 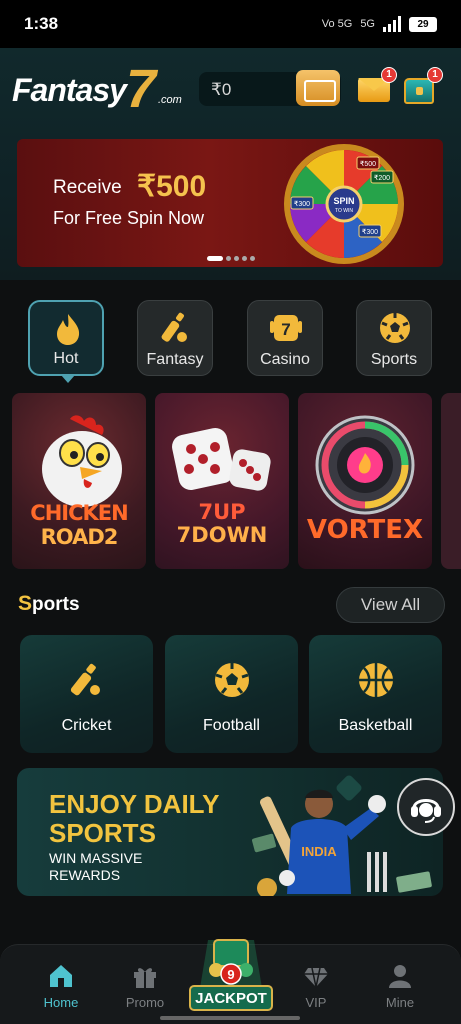 I want to click on sport-card-basketball: Basketball, so click(x=375, y=694).